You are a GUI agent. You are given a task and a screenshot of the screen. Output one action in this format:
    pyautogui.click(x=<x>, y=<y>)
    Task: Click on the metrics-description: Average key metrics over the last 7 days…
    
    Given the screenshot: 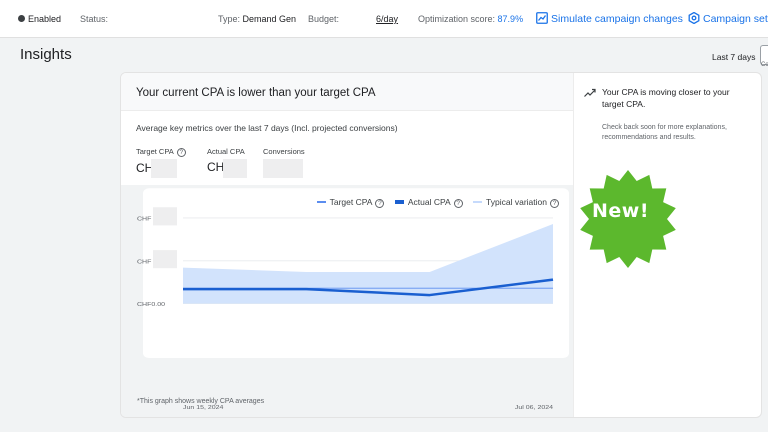 What is the action you would take?
    pyautogui.click(x=267, y=128)
    